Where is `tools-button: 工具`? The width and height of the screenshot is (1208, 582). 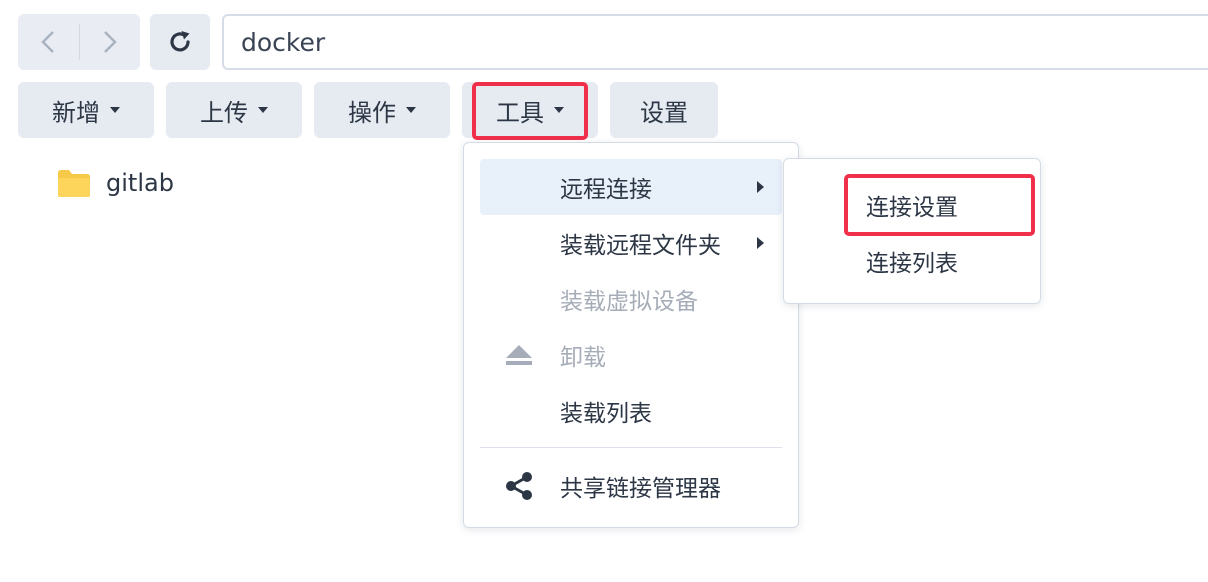 tools-button: 工具 is located at coordinates (530, 110).